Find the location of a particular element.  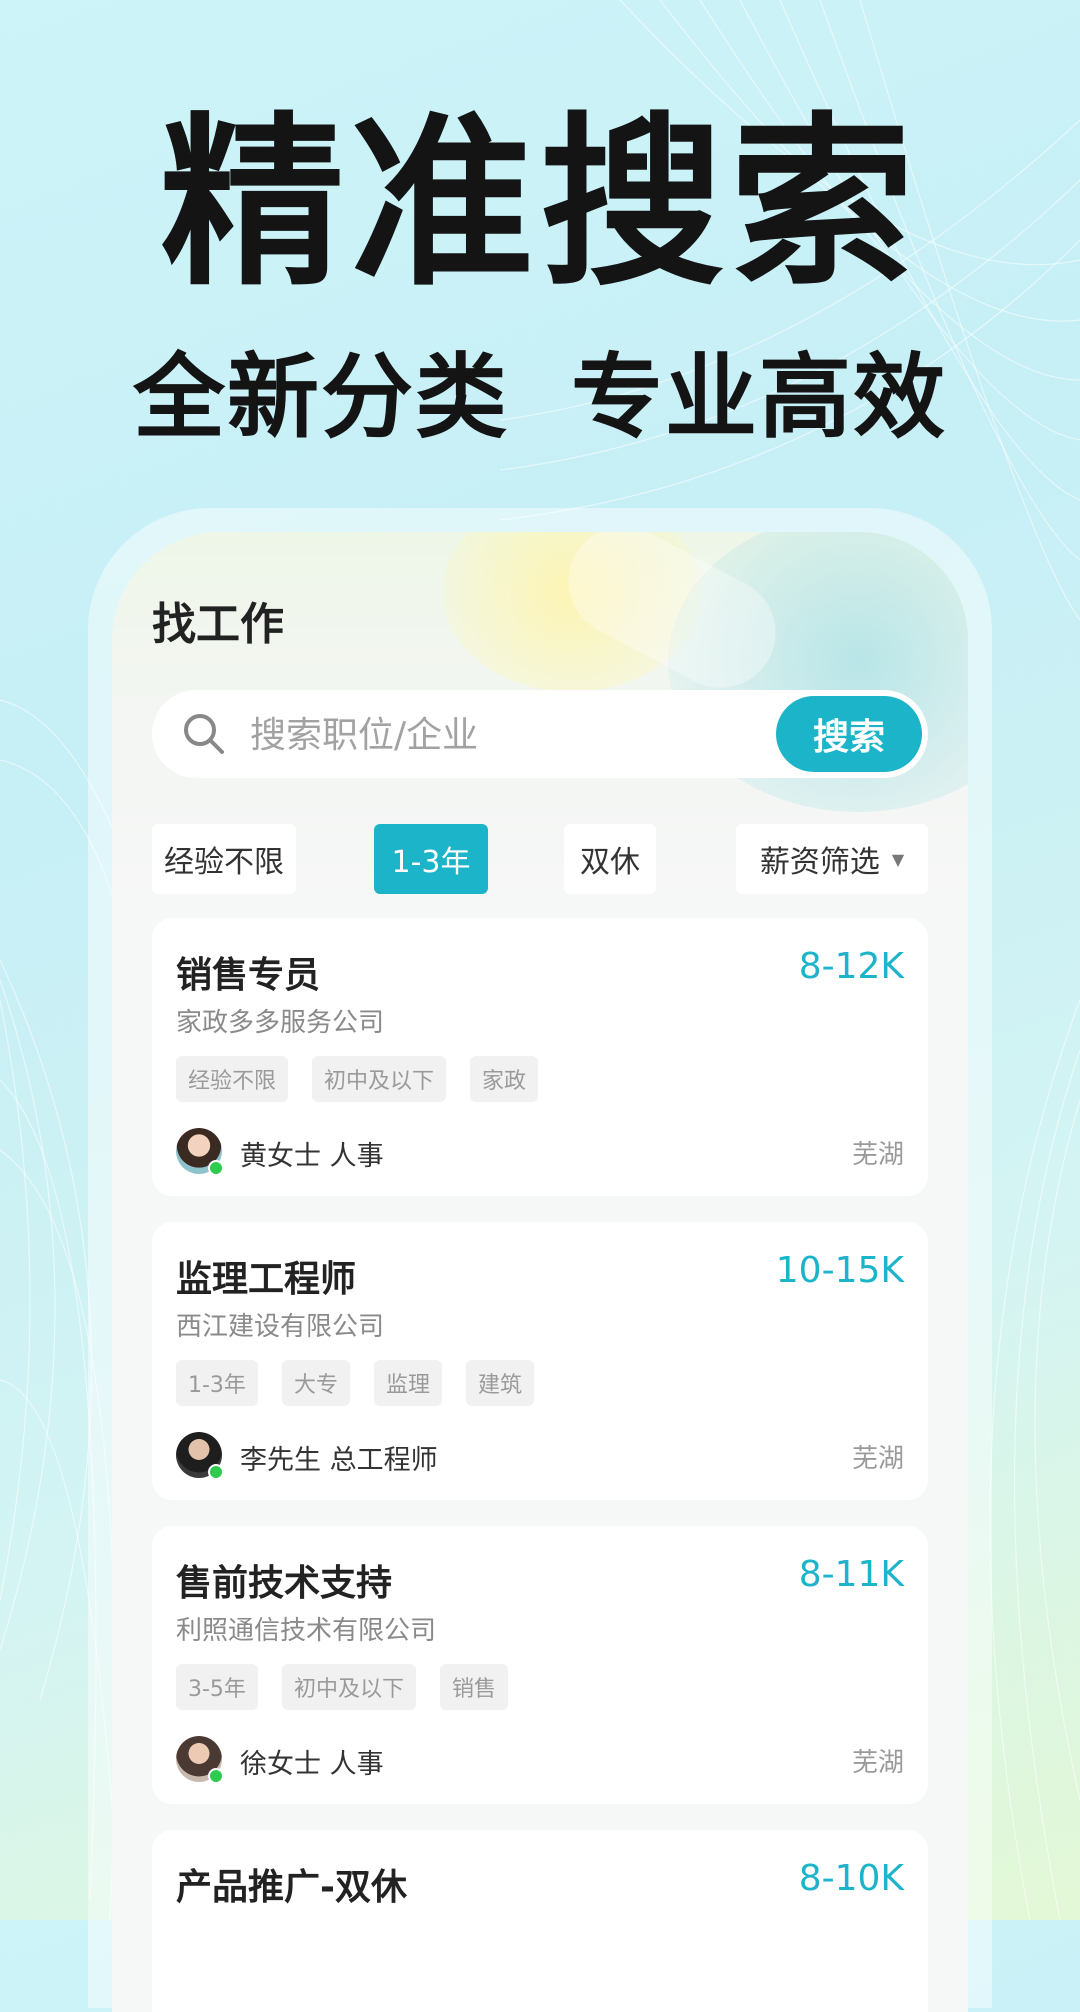

job-tag: 家政 is located at coordinates (504, 1079).